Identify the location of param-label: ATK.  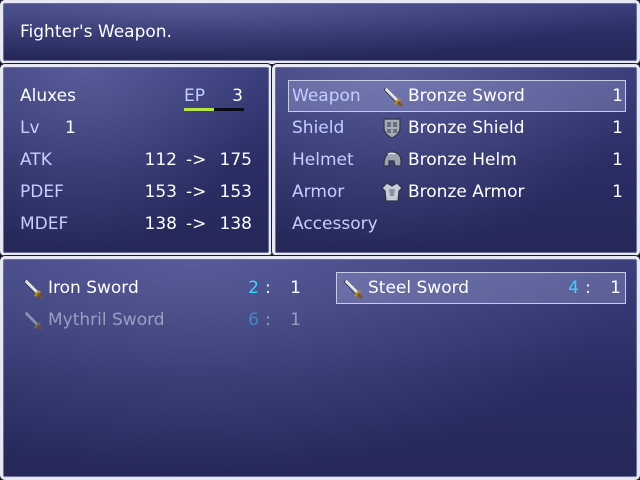
(36, 160).